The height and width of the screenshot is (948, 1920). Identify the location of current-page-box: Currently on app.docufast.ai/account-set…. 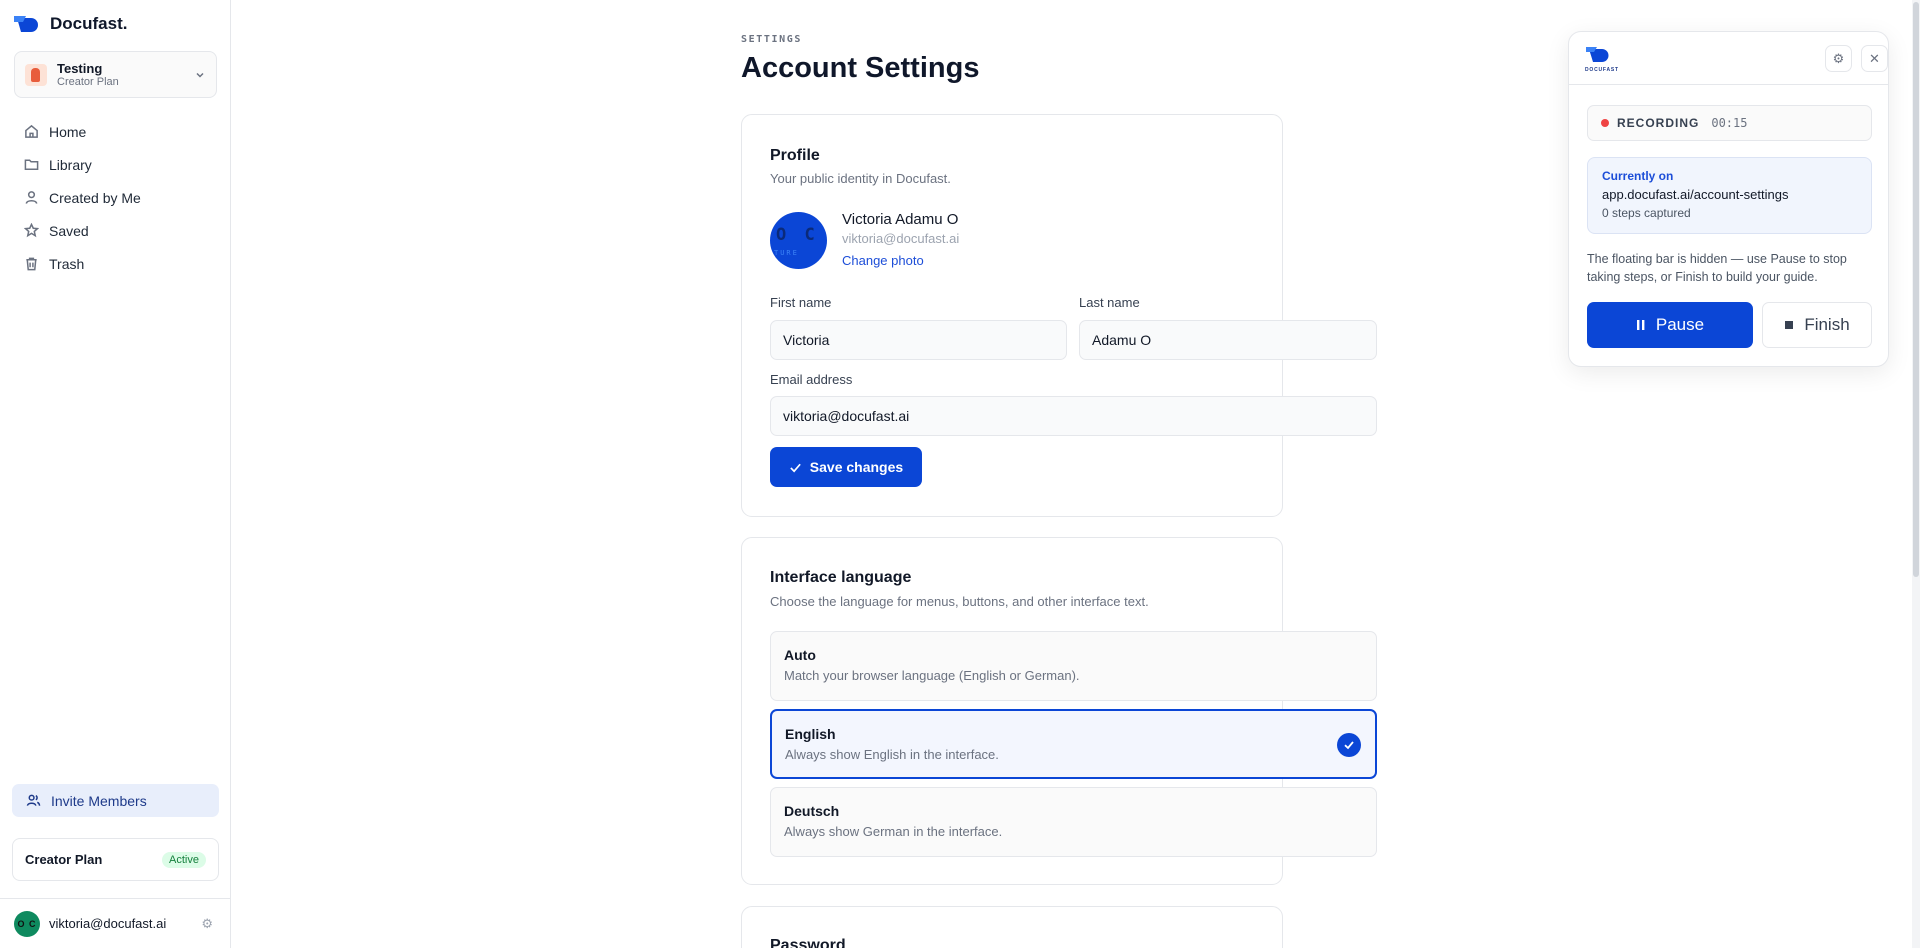
(1729, 195).